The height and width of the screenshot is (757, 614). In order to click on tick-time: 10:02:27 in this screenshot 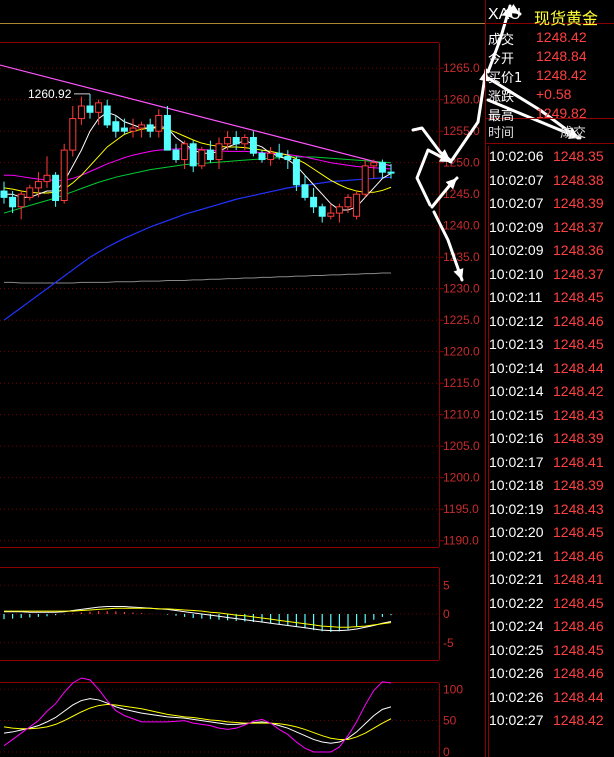, I will do `click(516, 720)`.